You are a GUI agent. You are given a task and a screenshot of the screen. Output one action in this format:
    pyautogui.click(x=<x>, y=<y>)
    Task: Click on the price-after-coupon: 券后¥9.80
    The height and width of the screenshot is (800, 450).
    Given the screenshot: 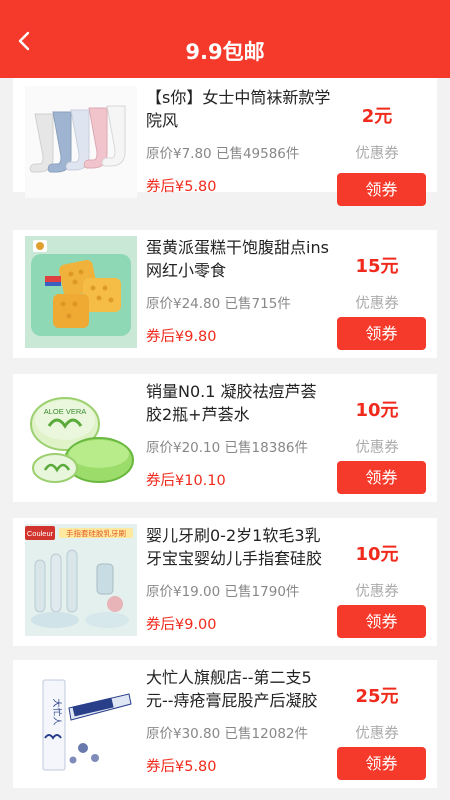 What is the action you would take?
    pyautogui.click(x=181, y=337)
    